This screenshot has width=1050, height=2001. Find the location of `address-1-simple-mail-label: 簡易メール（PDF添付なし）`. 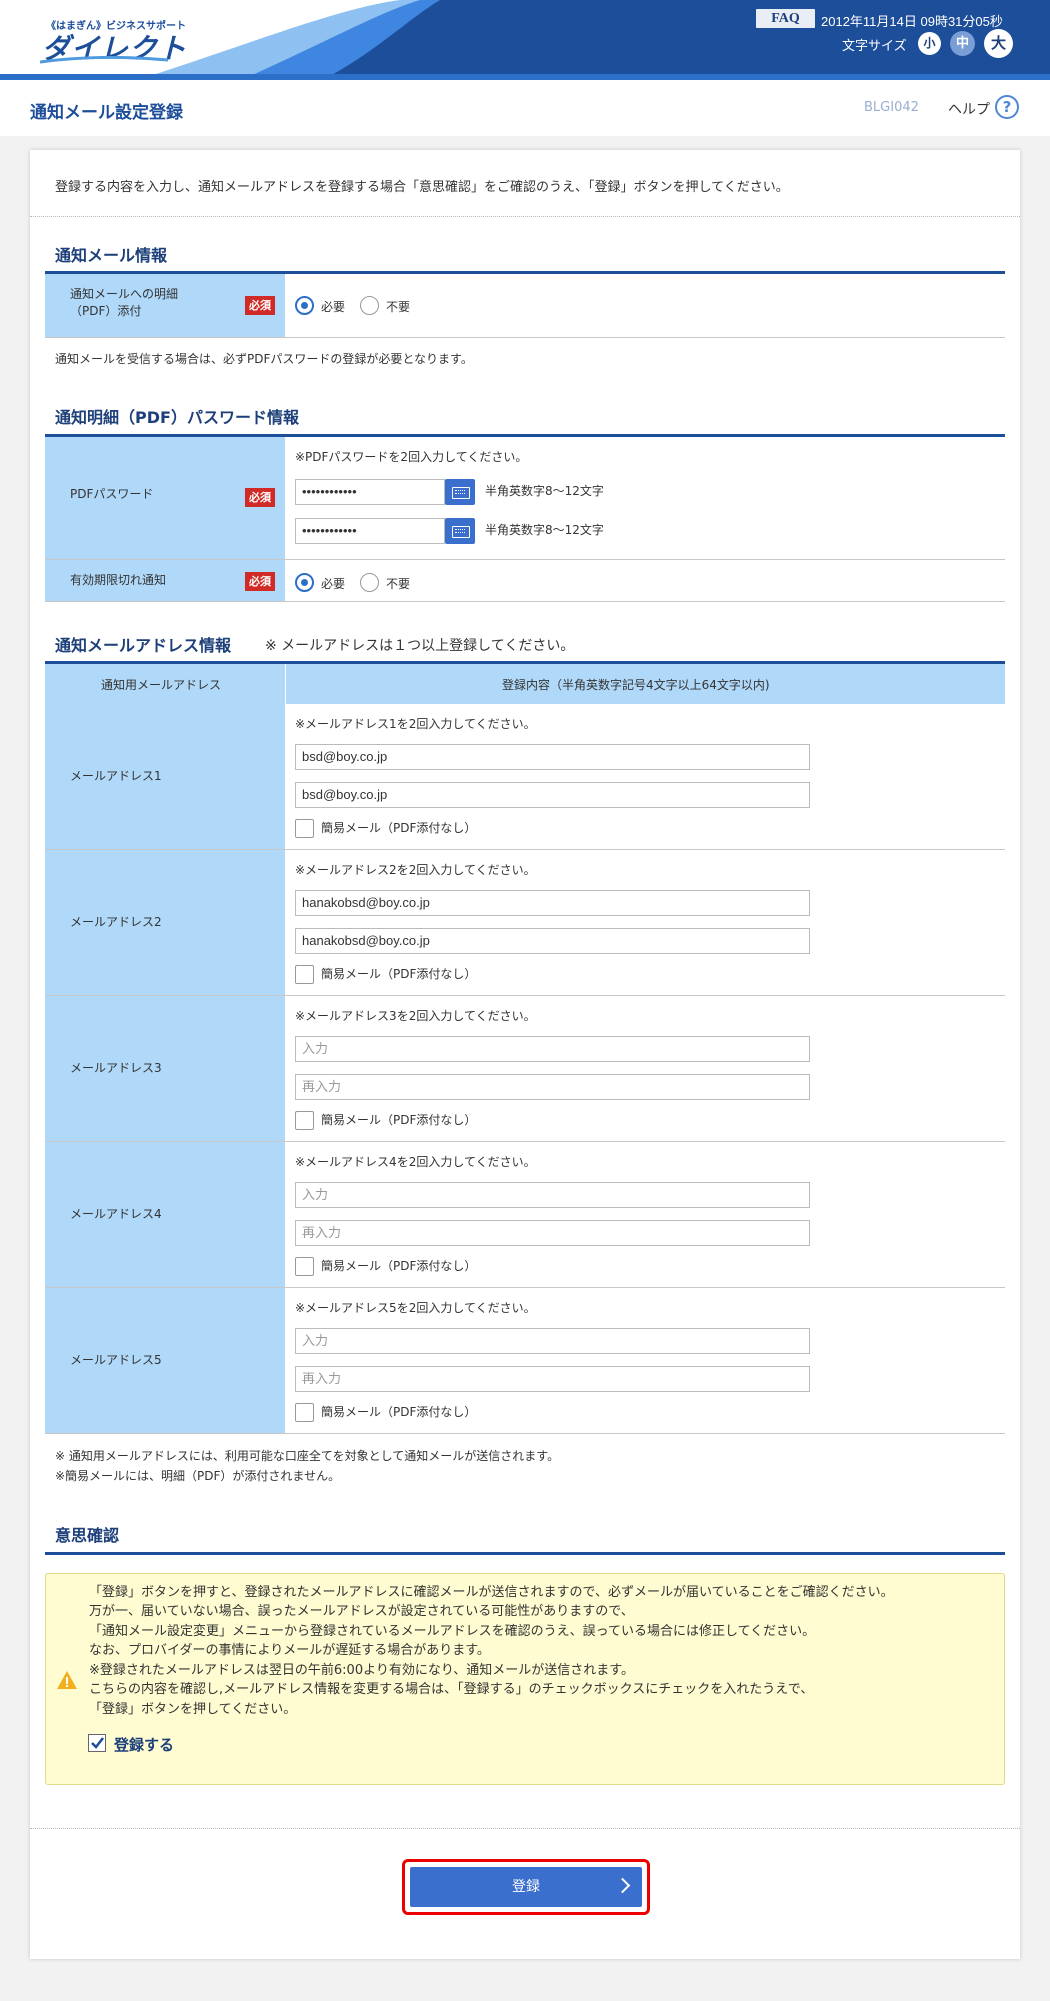

address-1-simple-mail-label: 簡易メール（PDF添付なし） is located at coordinates (399, 828).